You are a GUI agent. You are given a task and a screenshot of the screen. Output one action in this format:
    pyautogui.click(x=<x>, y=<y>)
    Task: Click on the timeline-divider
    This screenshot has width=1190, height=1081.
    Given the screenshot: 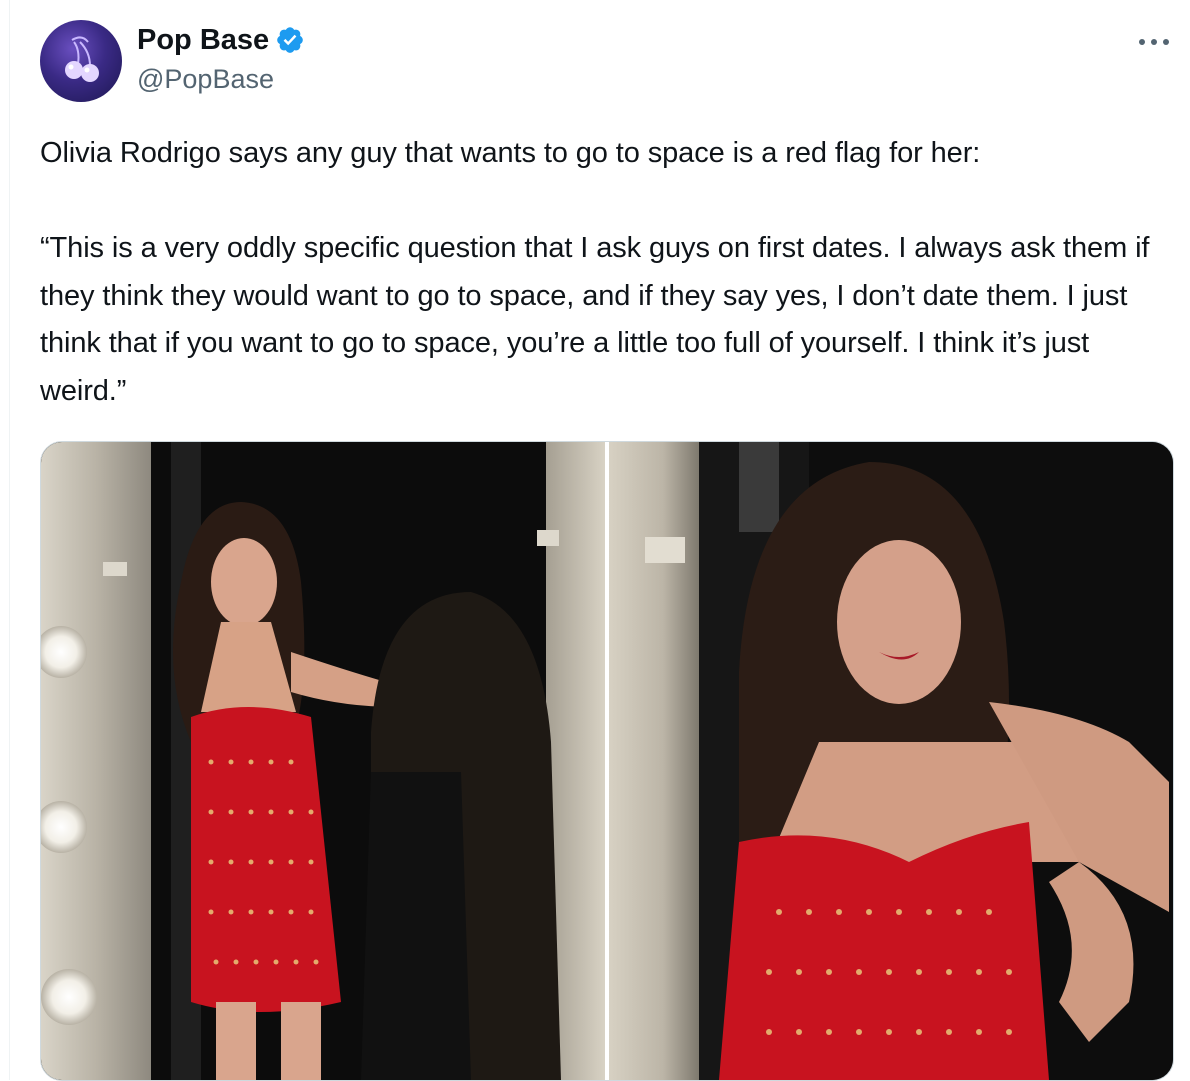 What is the action you would take?
    pyautogui.click(x=9, y=540)
    